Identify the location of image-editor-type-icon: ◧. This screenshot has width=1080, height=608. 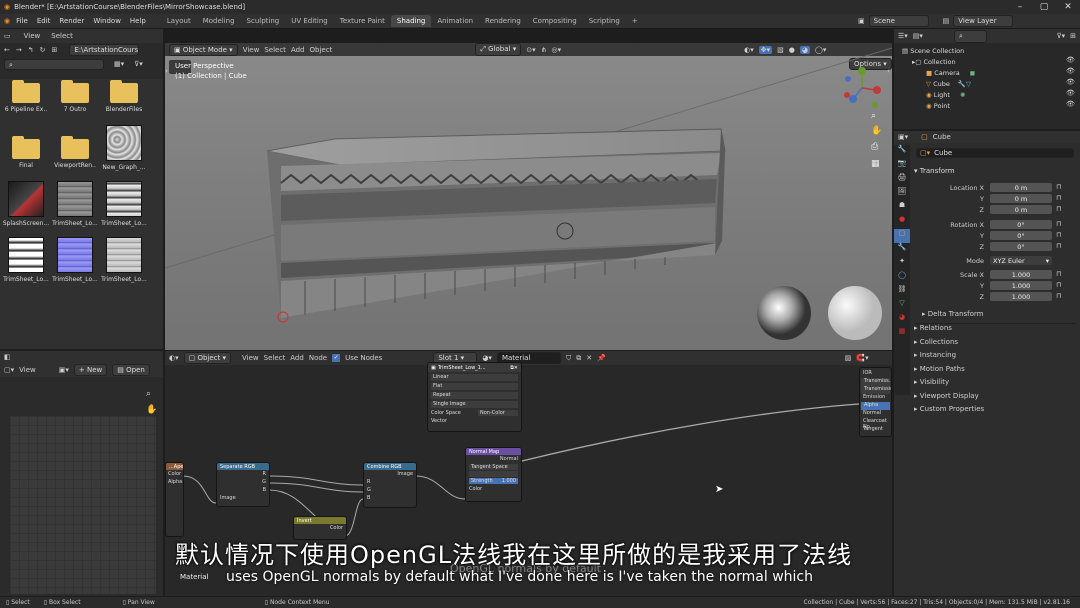
(7, 357).